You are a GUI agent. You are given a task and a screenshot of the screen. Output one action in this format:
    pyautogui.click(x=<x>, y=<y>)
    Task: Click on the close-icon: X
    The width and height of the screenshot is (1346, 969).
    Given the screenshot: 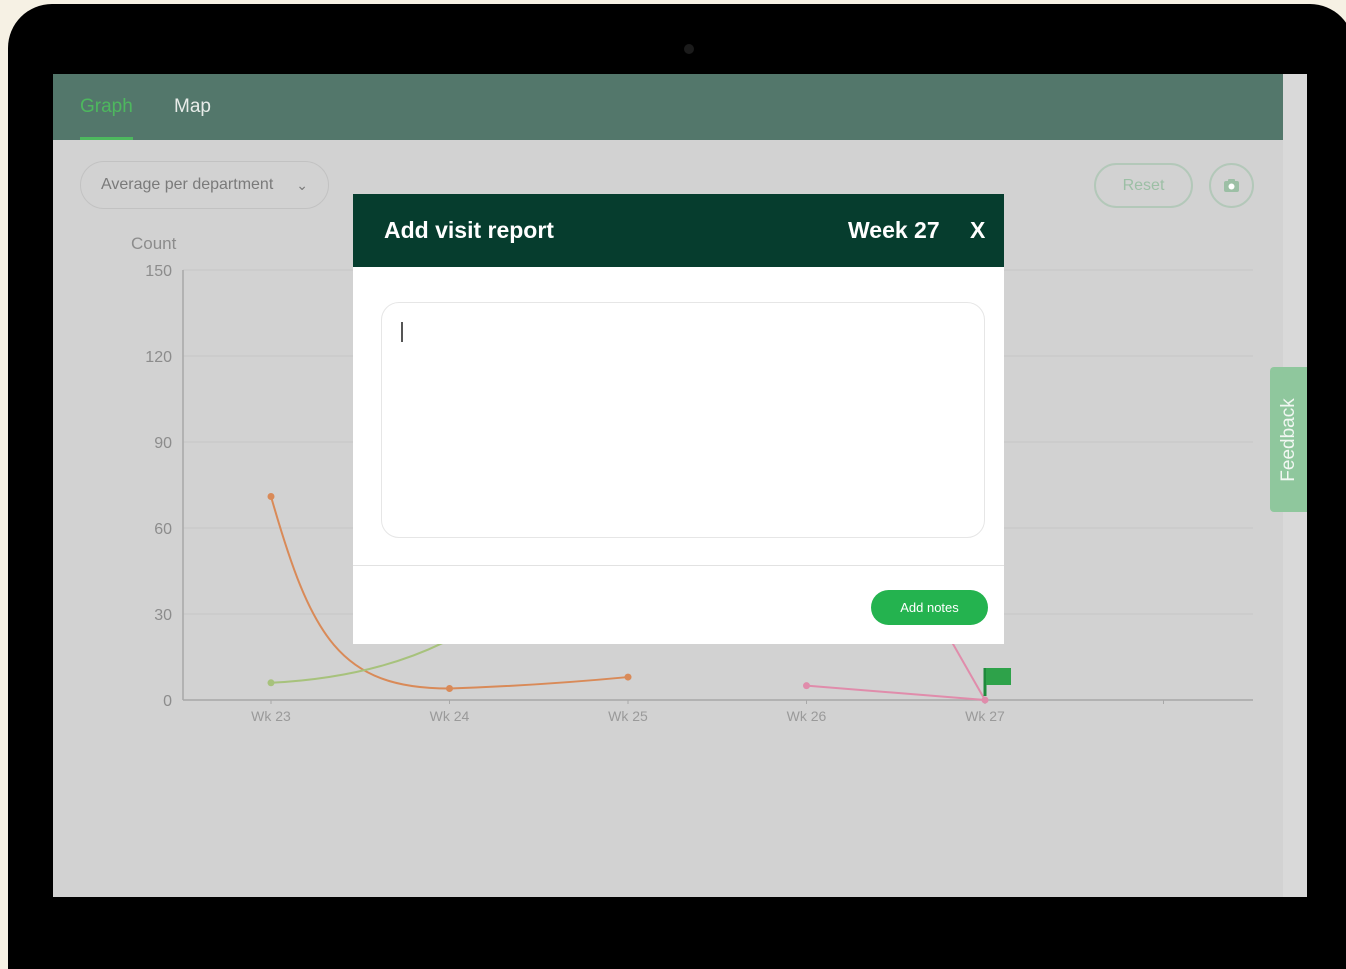 What is the action you would take?
    pyautogui.click(x=977, y=230)
    